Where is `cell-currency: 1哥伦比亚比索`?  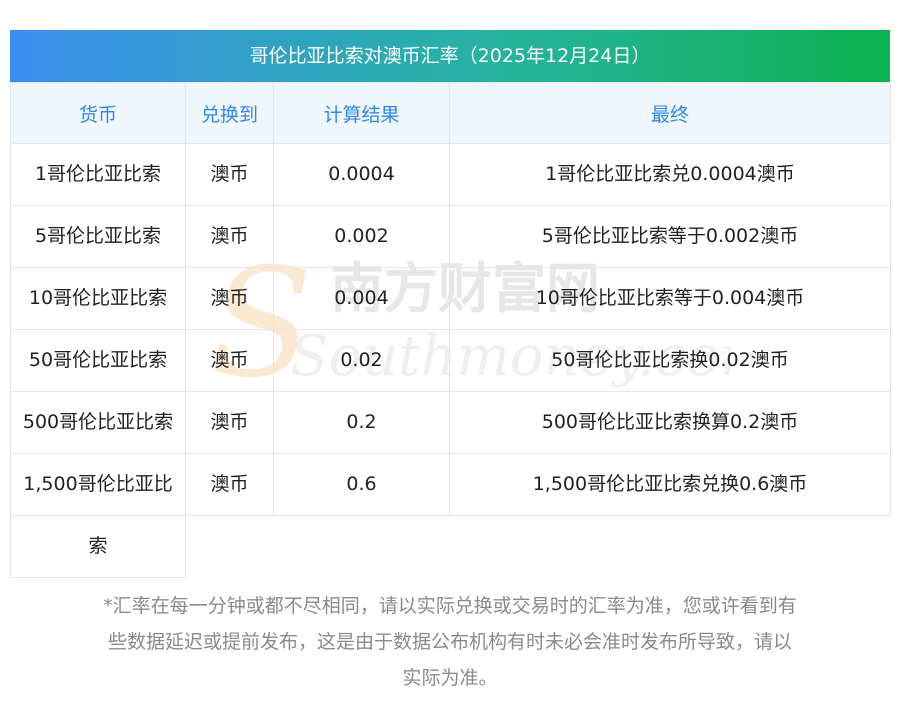 cell-currency: 1哥伦比亚比索 is located at coordinates (98, 174).